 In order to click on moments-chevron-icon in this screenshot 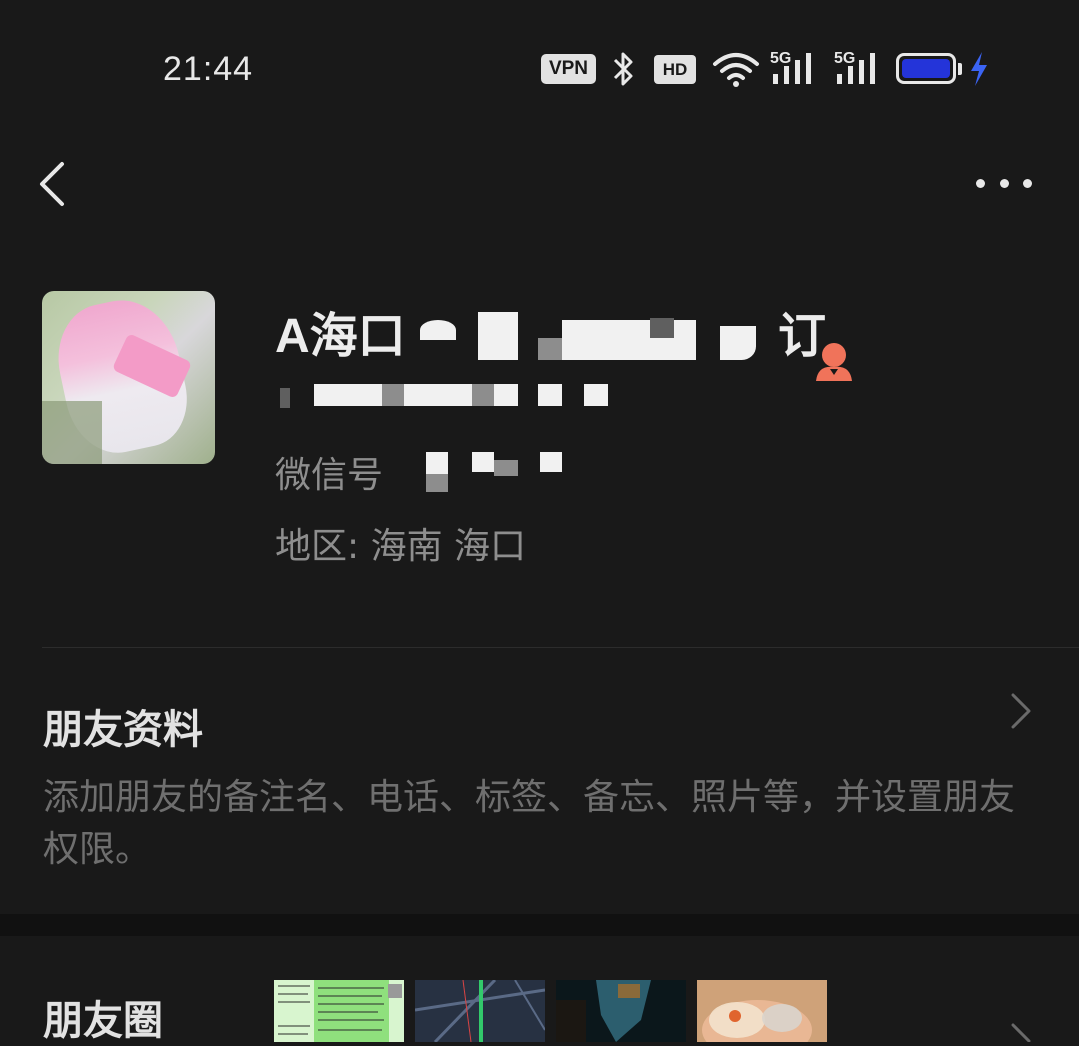, I will do `click(1021, 1032)`.